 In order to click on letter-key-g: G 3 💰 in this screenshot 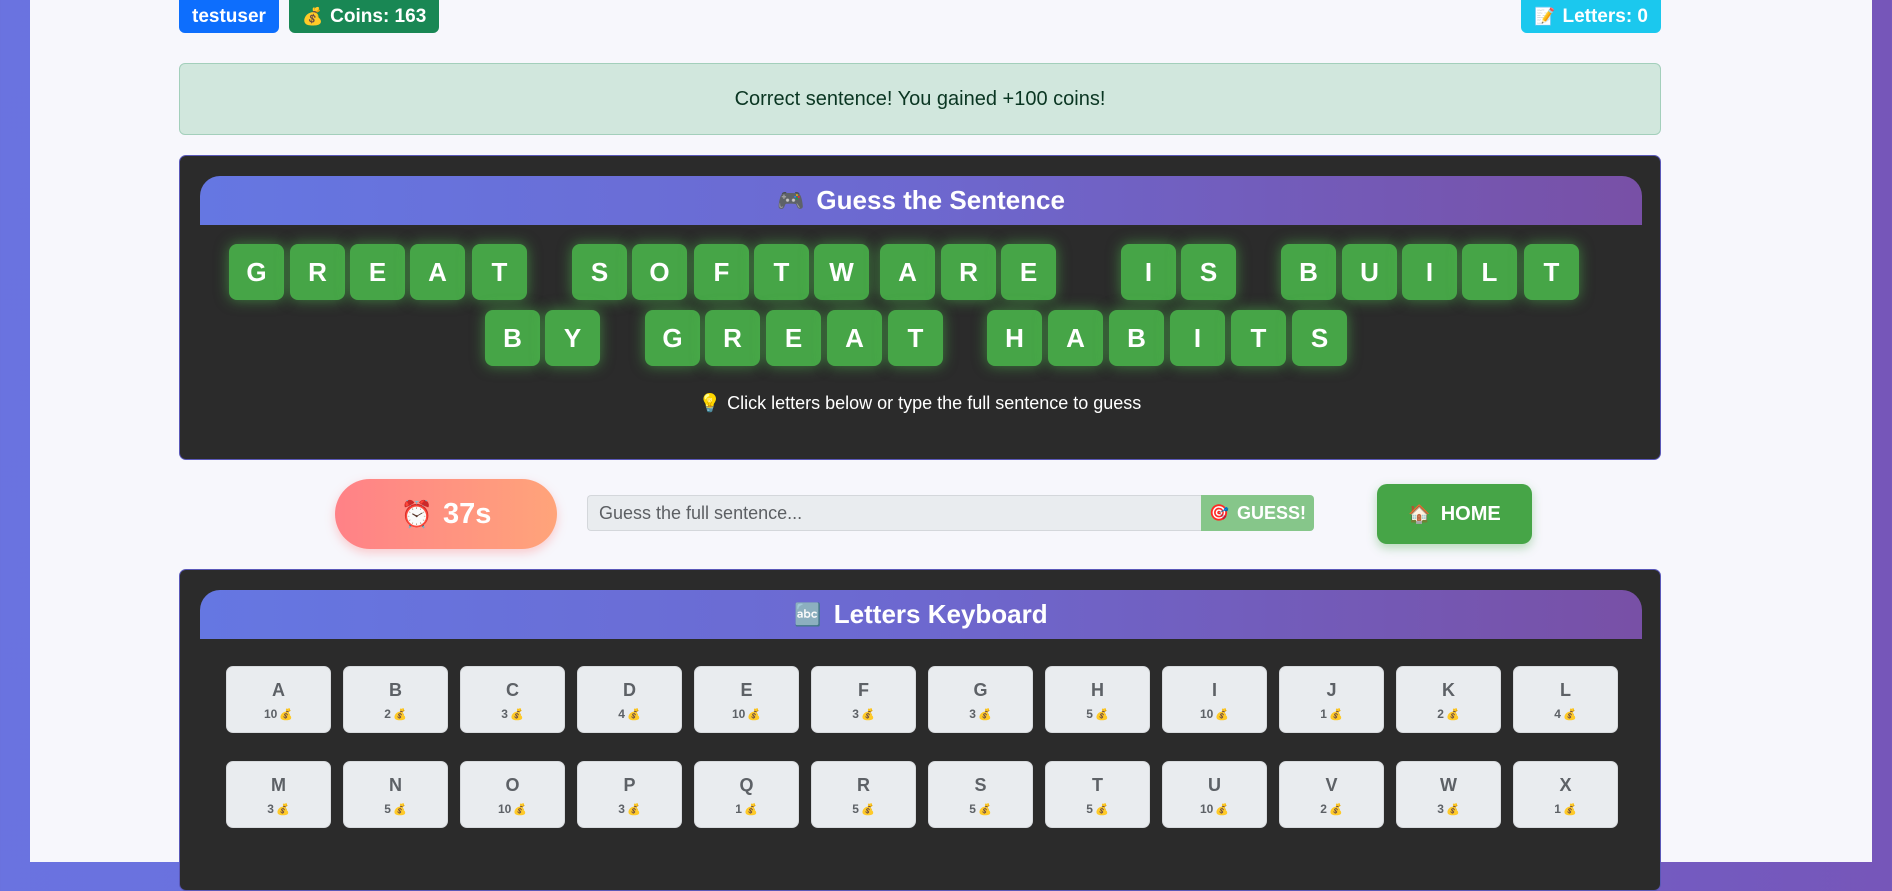, I will do `click(980, 699)`.